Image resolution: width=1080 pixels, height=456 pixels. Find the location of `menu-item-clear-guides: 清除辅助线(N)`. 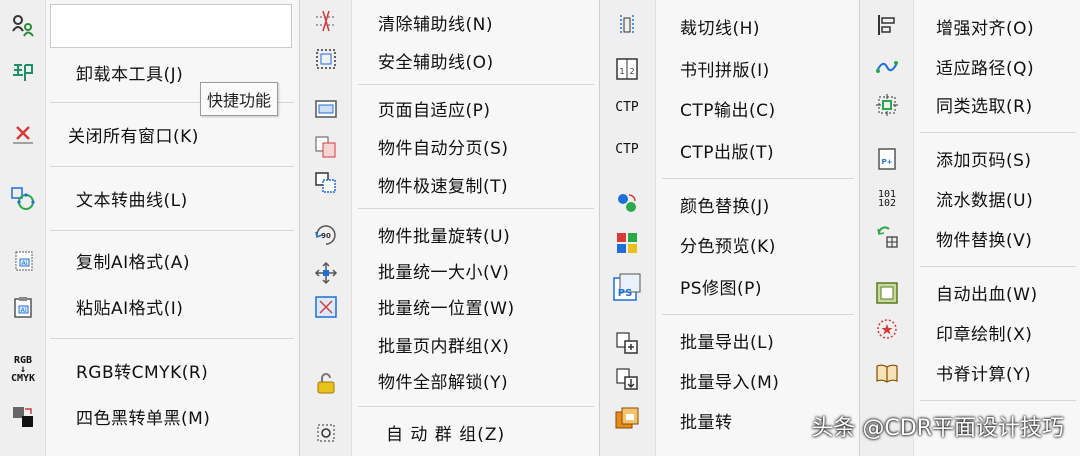

menu-item-clear-guides: 清除辅助线(N) is located at coordinates (435, 22).